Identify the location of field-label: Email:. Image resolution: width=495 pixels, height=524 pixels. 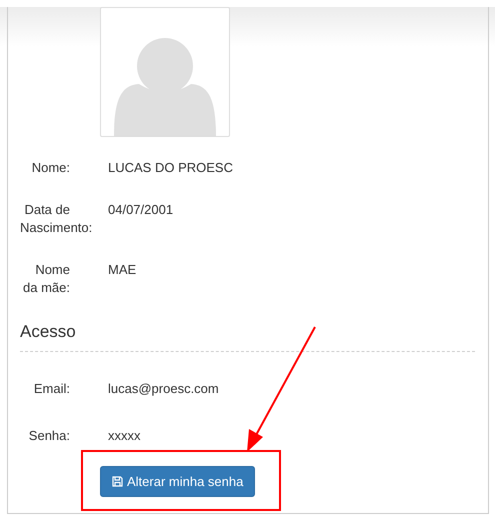
(52, 388).